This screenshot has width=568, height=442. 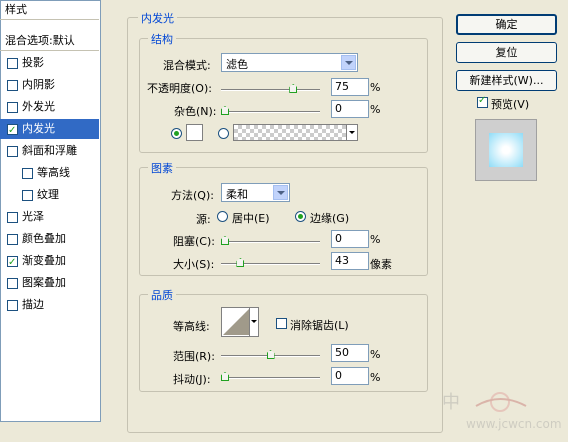 What do you see at coordinates (44, 282) in the screenshot?
I see `style-item-label: 图案叠加` at bounding box center [44, 282].